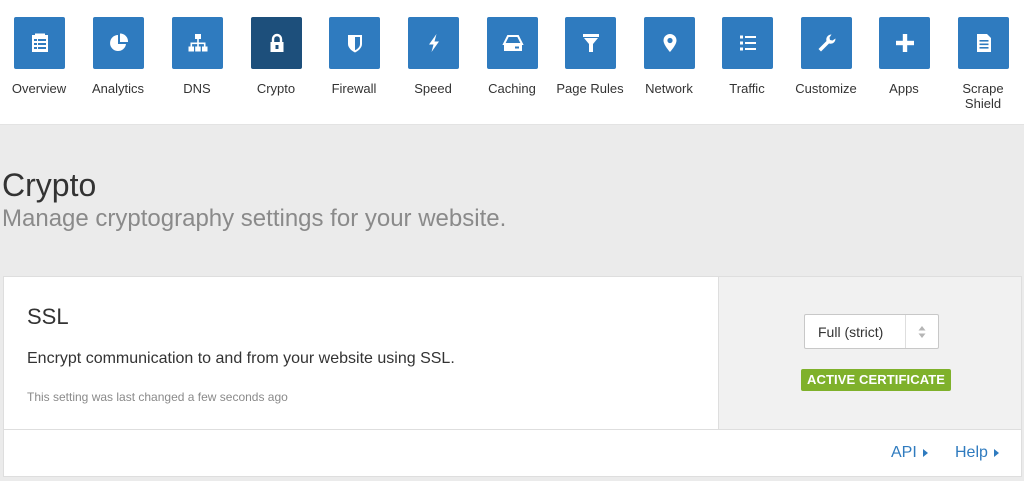  What do you see at coordinates (904, 88) in the screenshot?
I see `nav-label-apps: Apps` at bounding box center [904, 88].